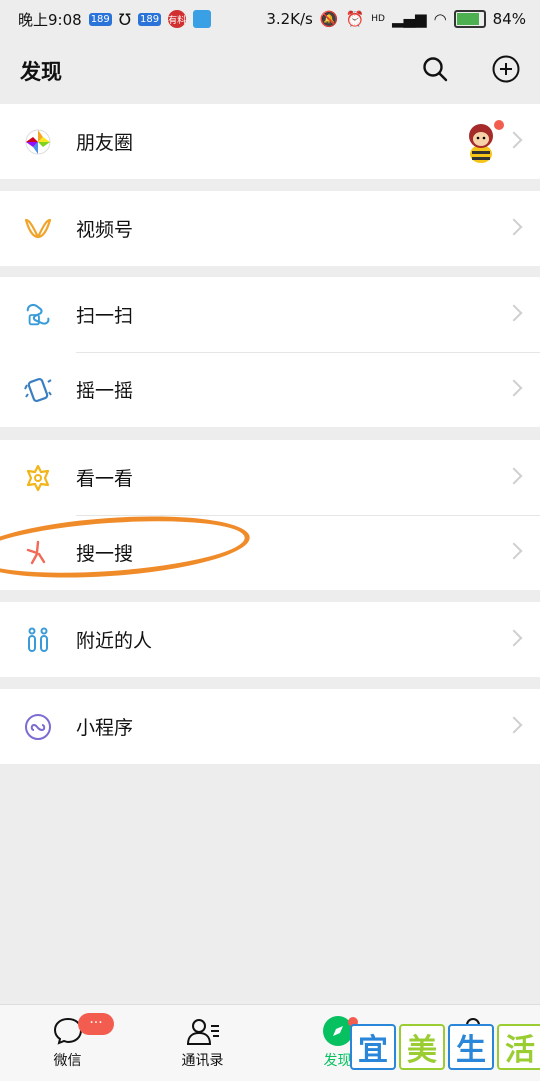  Describe the element at coordinates (378, 19) in the screenshot. I see `hd-signal-icon: HD` at that location.